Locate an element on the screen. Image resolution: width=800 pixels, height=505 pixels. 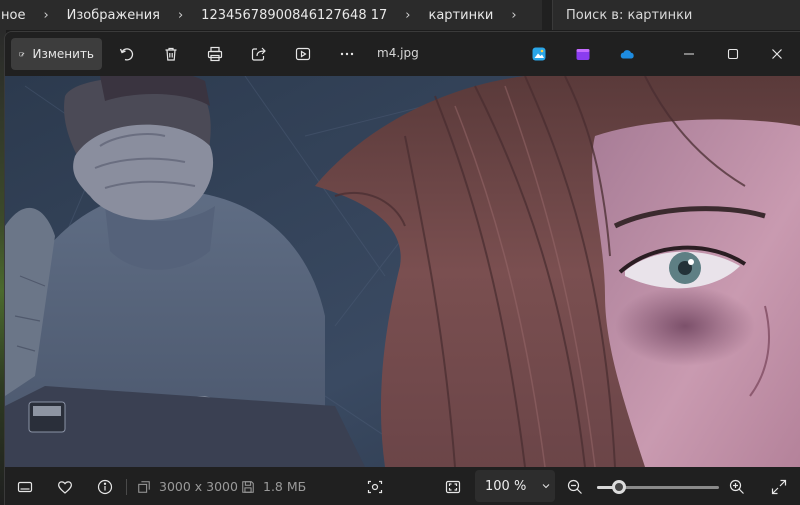
photo-editor-icon is located at coordinates (539, 54).